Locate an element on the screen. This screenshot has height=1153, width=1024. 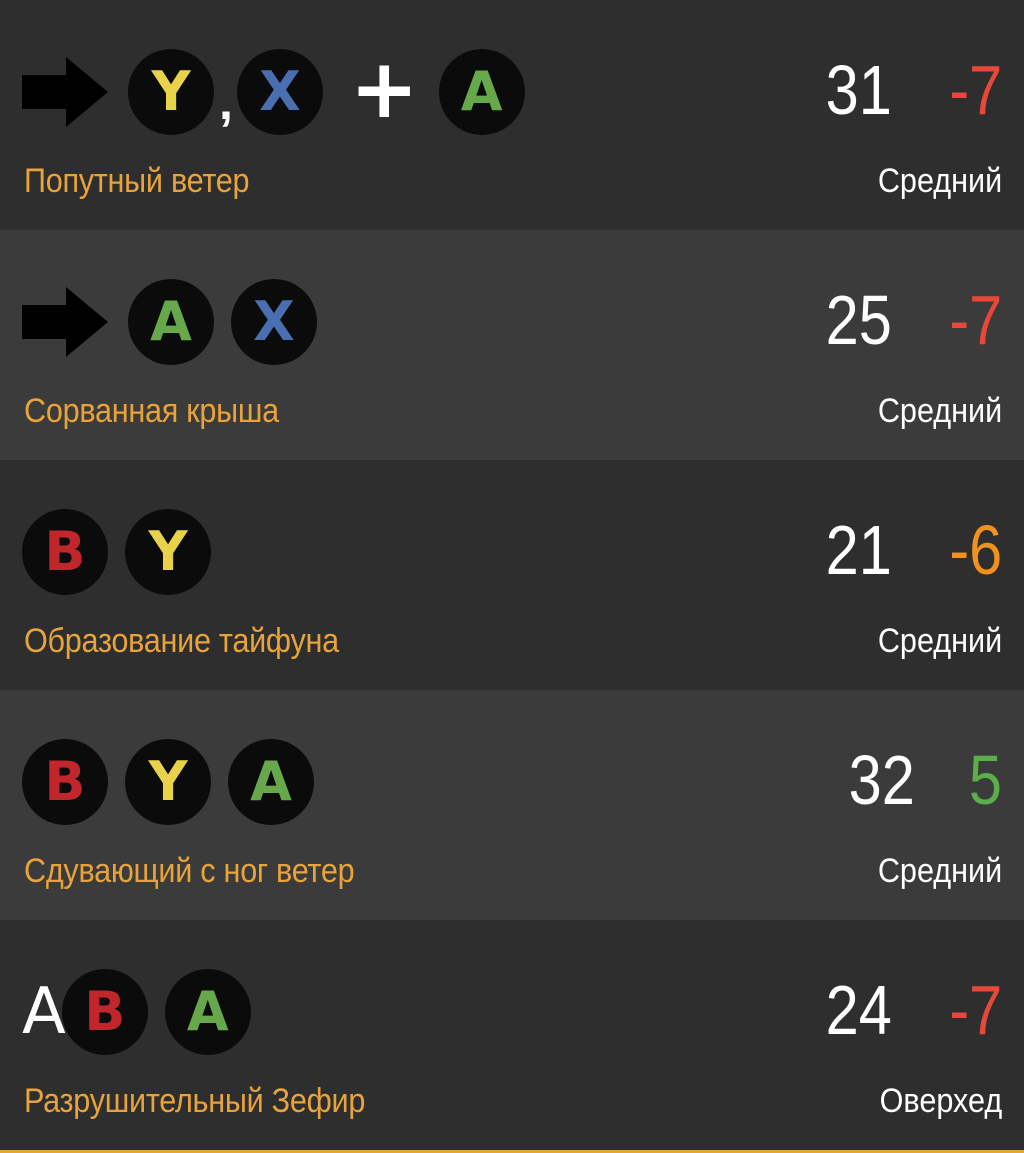
move-stats: 31 -7 is located at coordinates (908, 90).